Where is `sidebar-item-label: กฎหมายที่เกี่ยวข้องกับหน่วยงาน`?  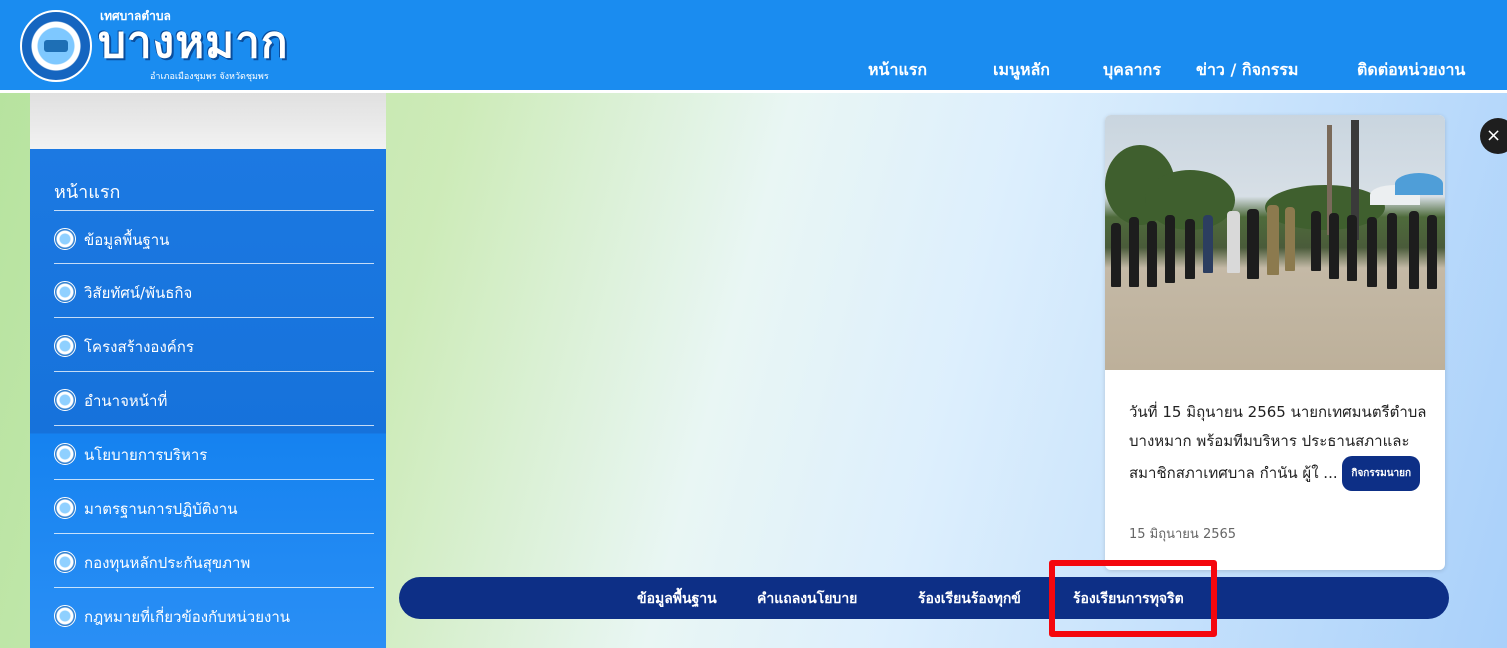
sidebar-item-label: กฎหมายที่เกี่ยวข้องกับหน่วยงาน is located at coordinates (187, 617).